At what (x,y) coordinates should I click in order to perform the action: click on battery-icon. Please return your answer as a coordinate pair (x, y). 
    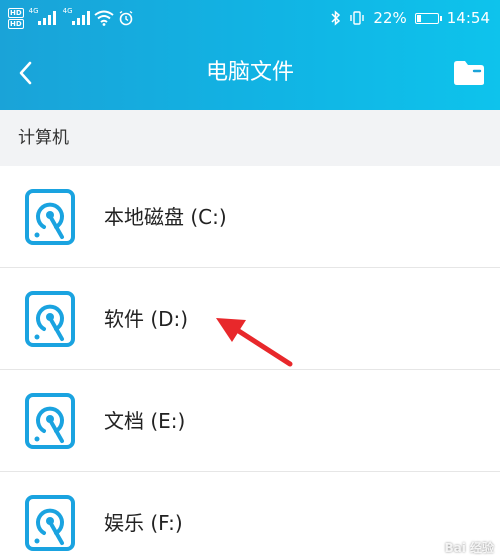
    Looking at the image, I should click on (428, 18).